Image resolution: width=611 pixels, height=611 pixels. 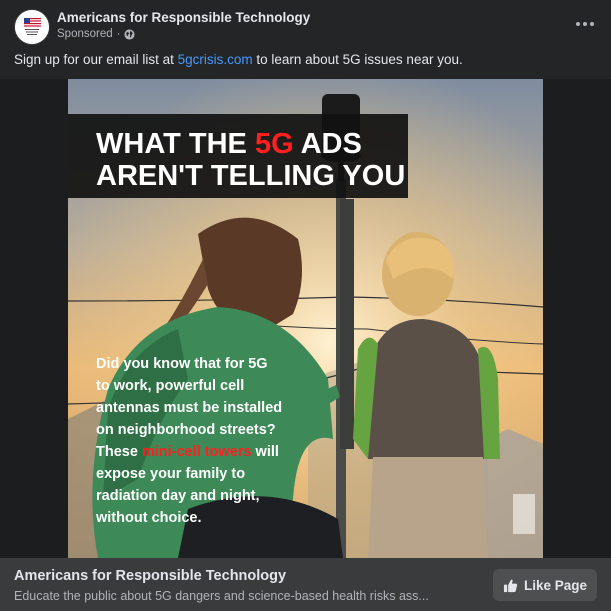 I want to click on ad-body-line: These mini-cell towers will, so click(x=187, y=452).